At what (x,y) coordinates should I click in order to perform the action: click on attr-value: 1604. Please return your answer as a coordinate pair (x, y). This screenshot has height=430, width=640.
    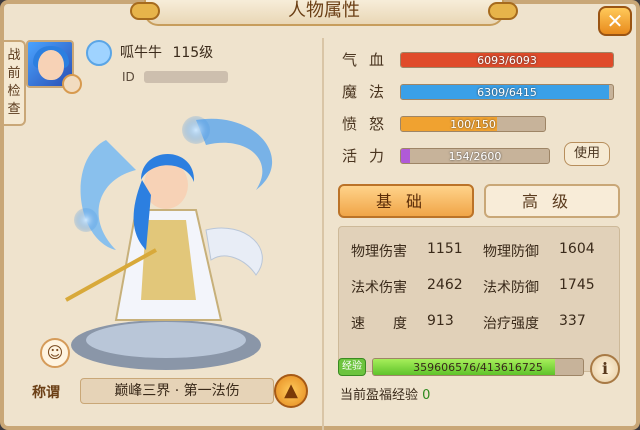
    Looking at the image, I should click on (577, 249).